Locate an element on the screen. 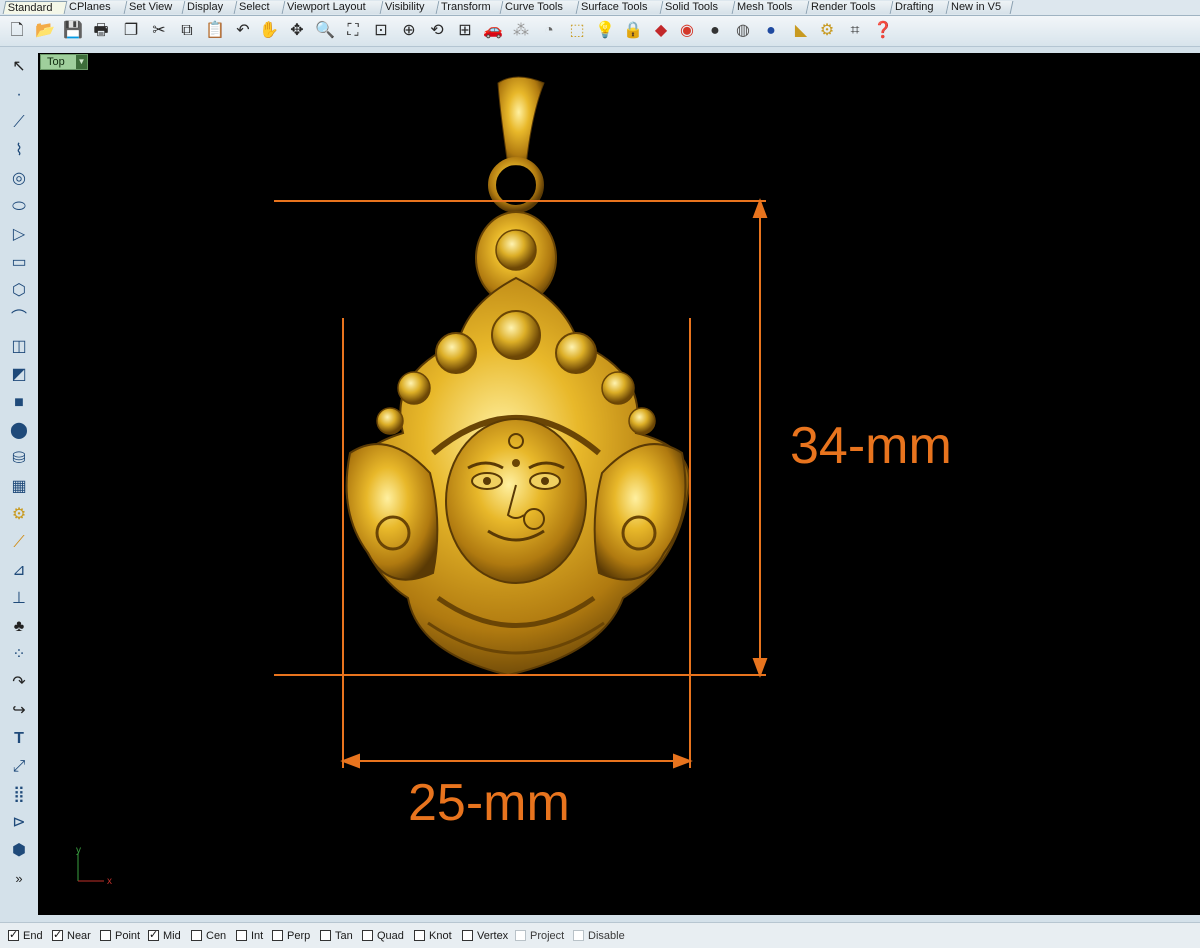  options-gear-icon: ⚙ is located at coordinates (827, 31).